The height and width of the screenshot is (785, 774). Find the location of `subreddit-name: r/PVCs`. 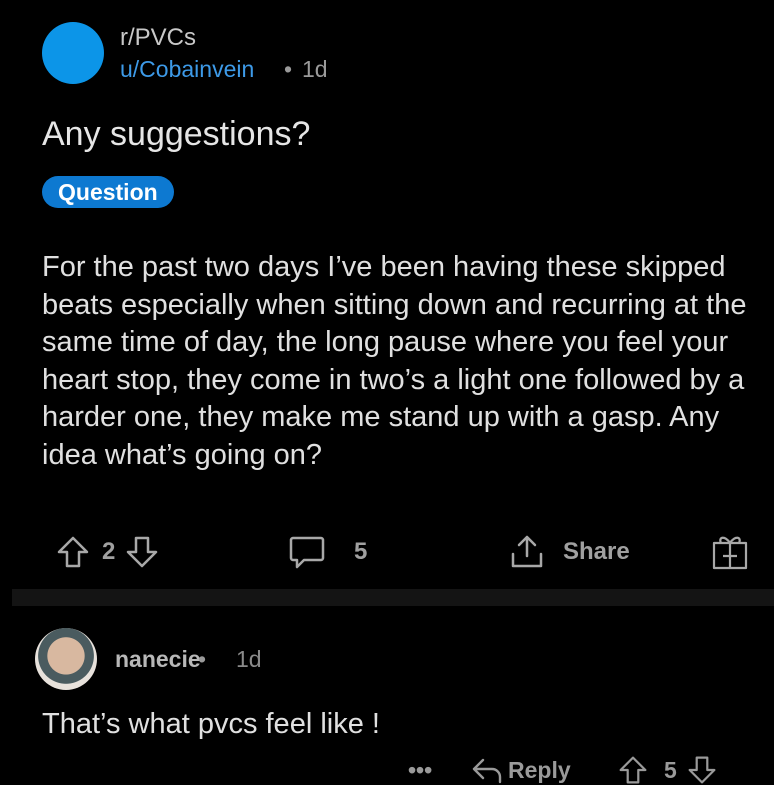

subreddit-name: r/PVCs is located at coordinates (158, 38).